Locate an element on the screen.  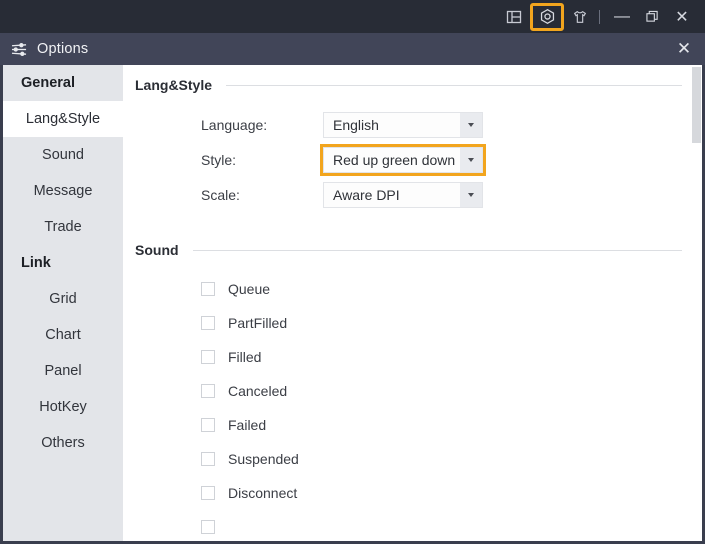
checkbox-row-suspended: Suspended is located at coordinates (412, 459).